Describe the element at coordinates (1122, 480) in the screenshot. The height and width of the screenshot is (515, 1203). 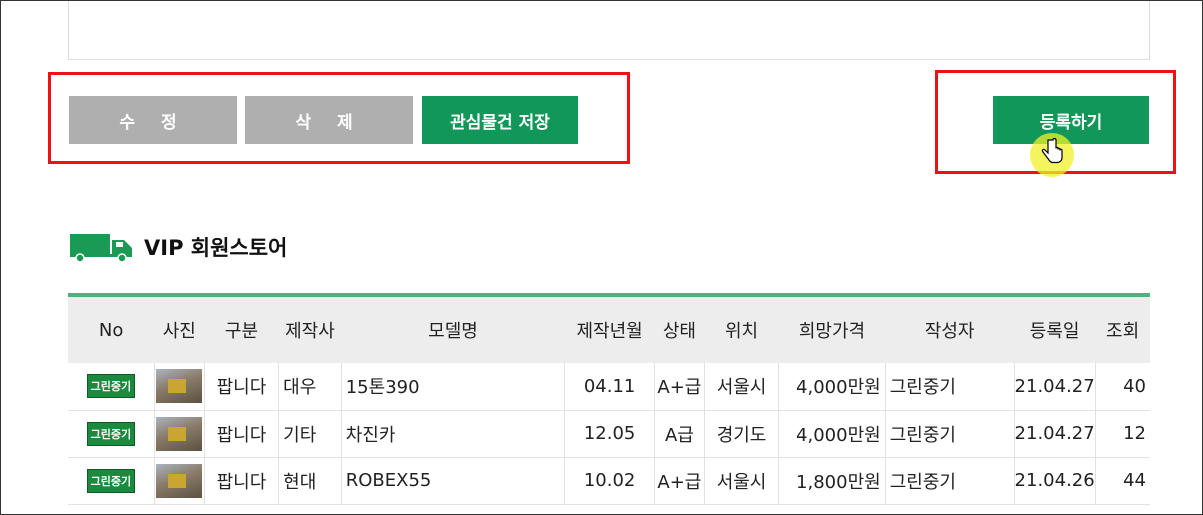
I see `cell-views: 44` at that location.